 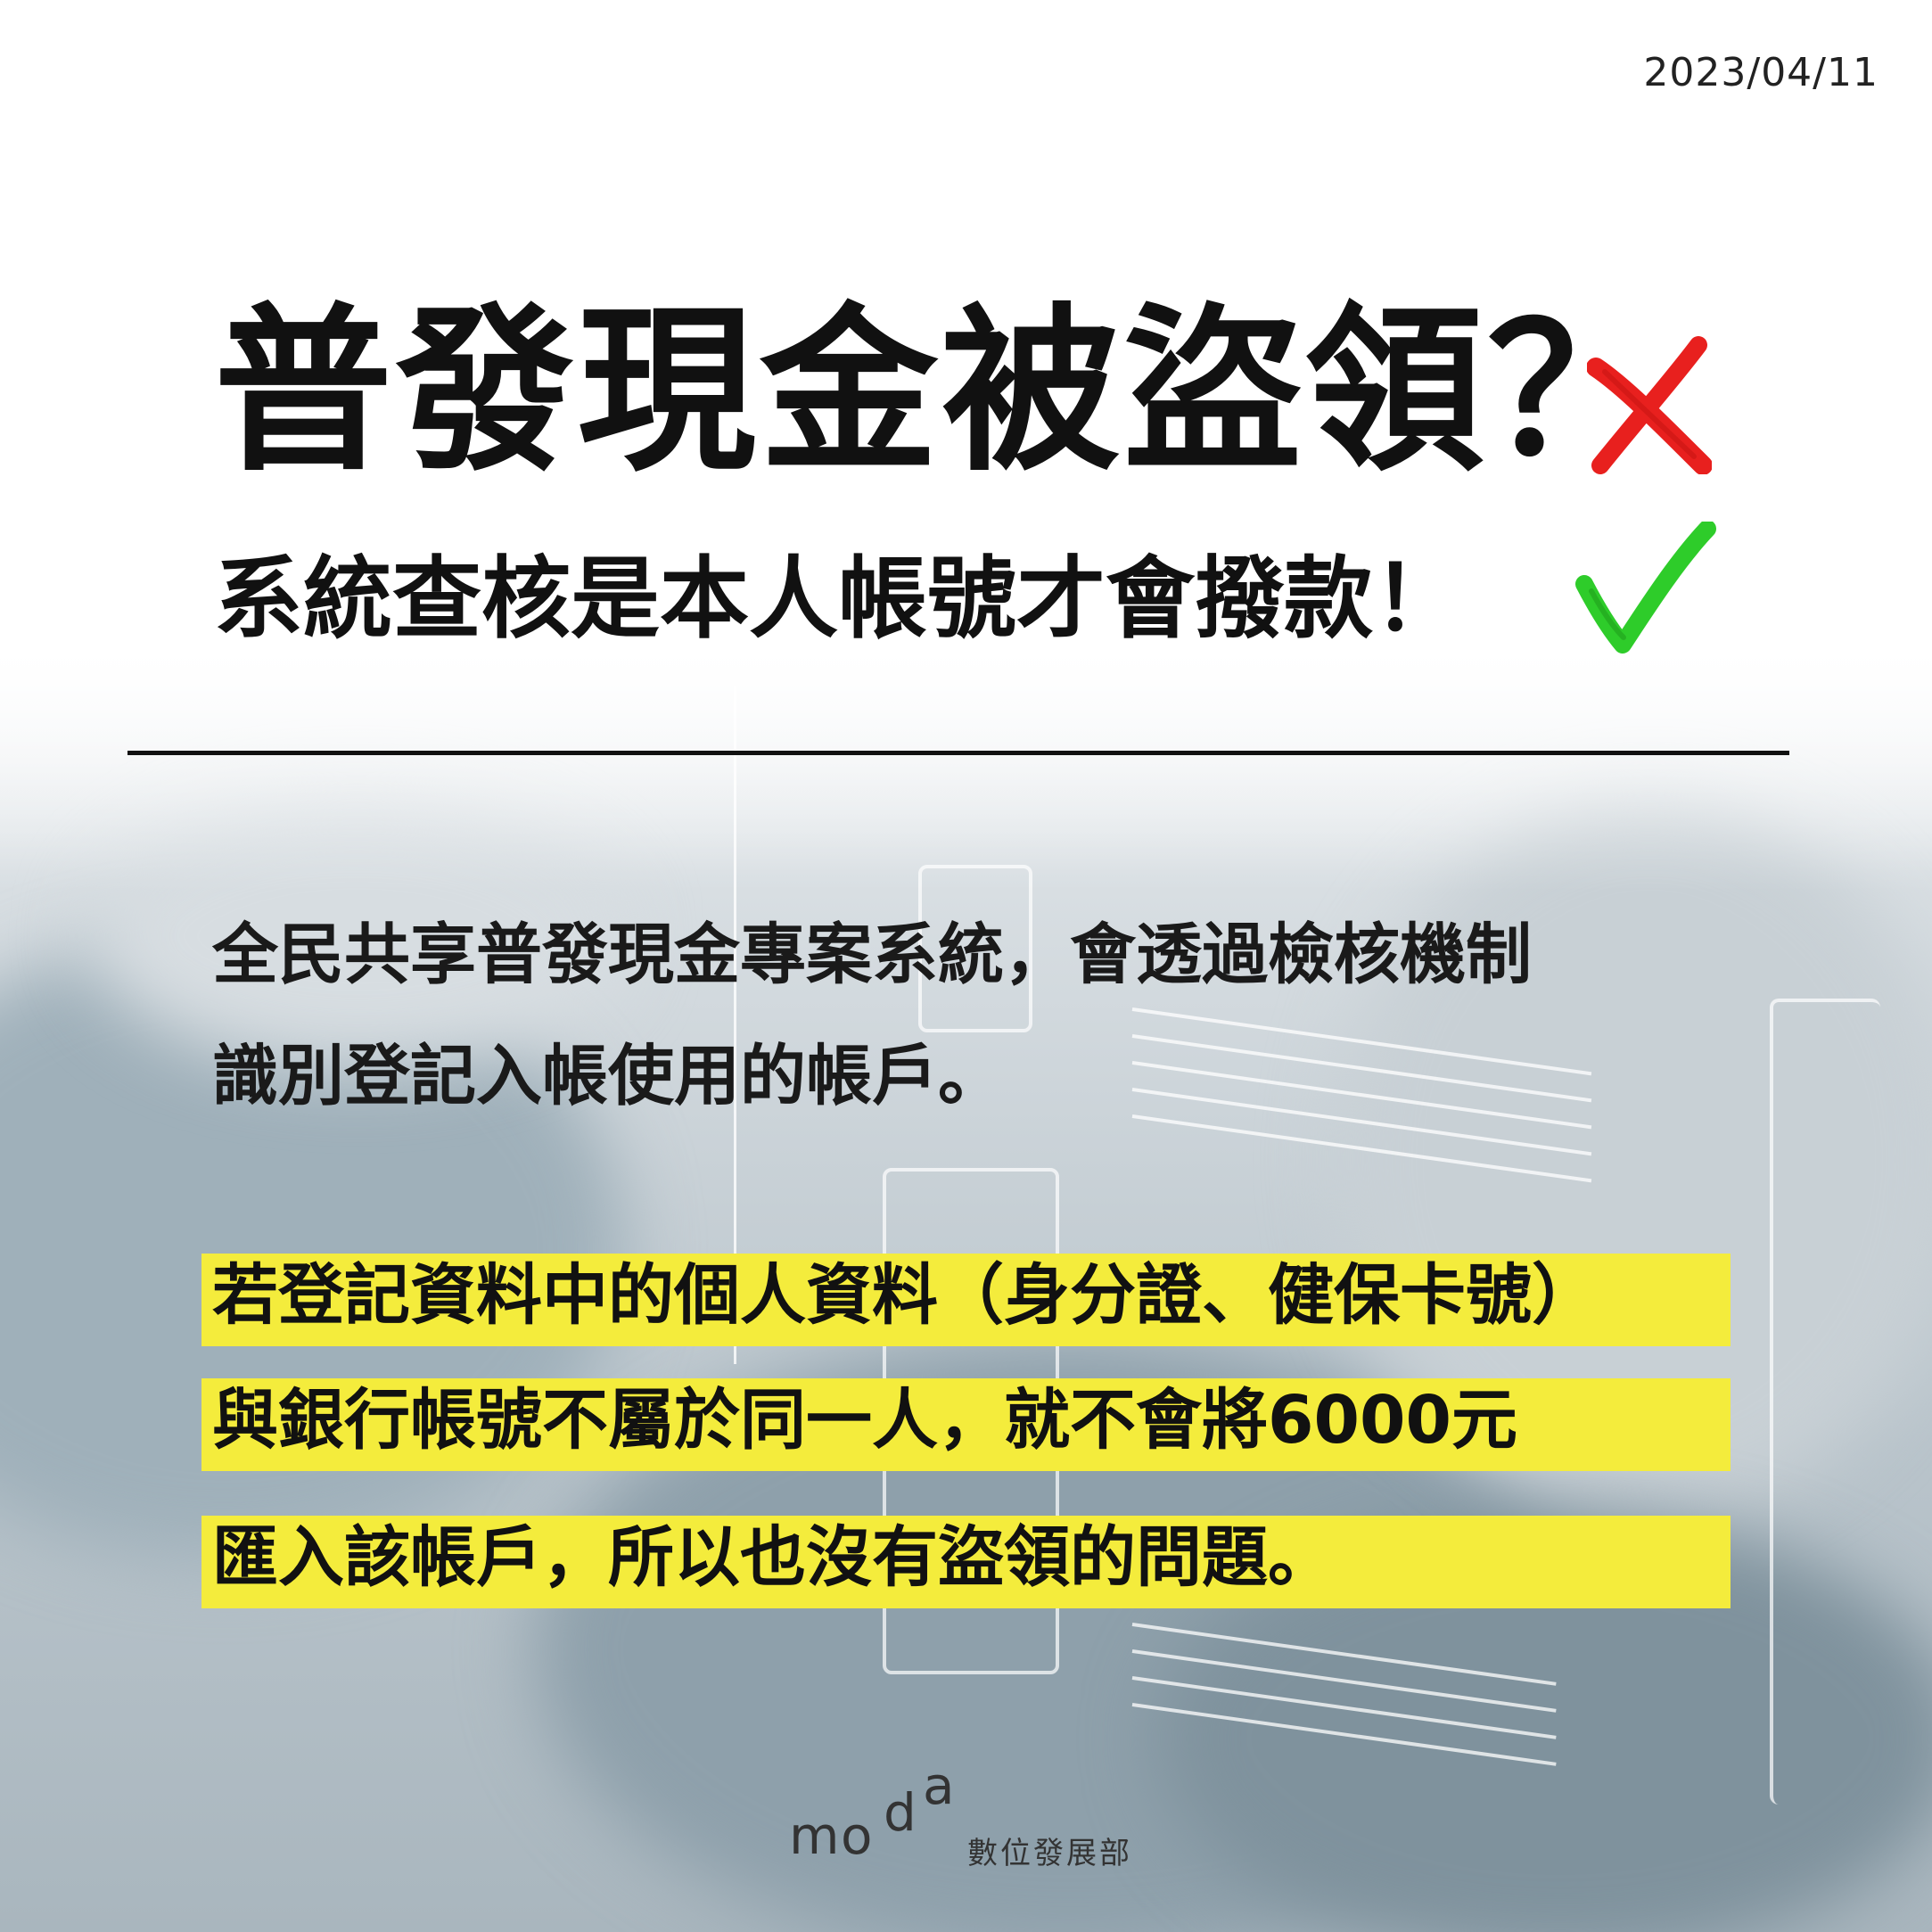 What do you see at coordinates (958, 753) in the screenshot?
I see `divider` at bounding box center [958, 753].